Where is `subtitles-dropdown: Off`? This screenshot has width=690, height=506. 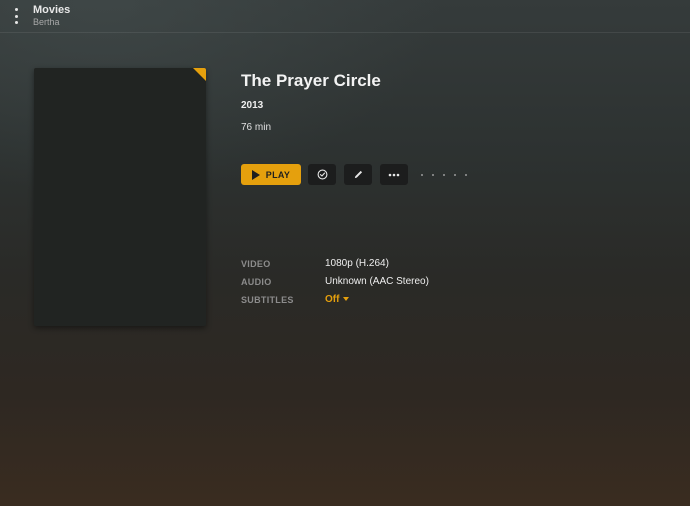
subtitles-dropdown: Off is located at coordinates (337, 299).